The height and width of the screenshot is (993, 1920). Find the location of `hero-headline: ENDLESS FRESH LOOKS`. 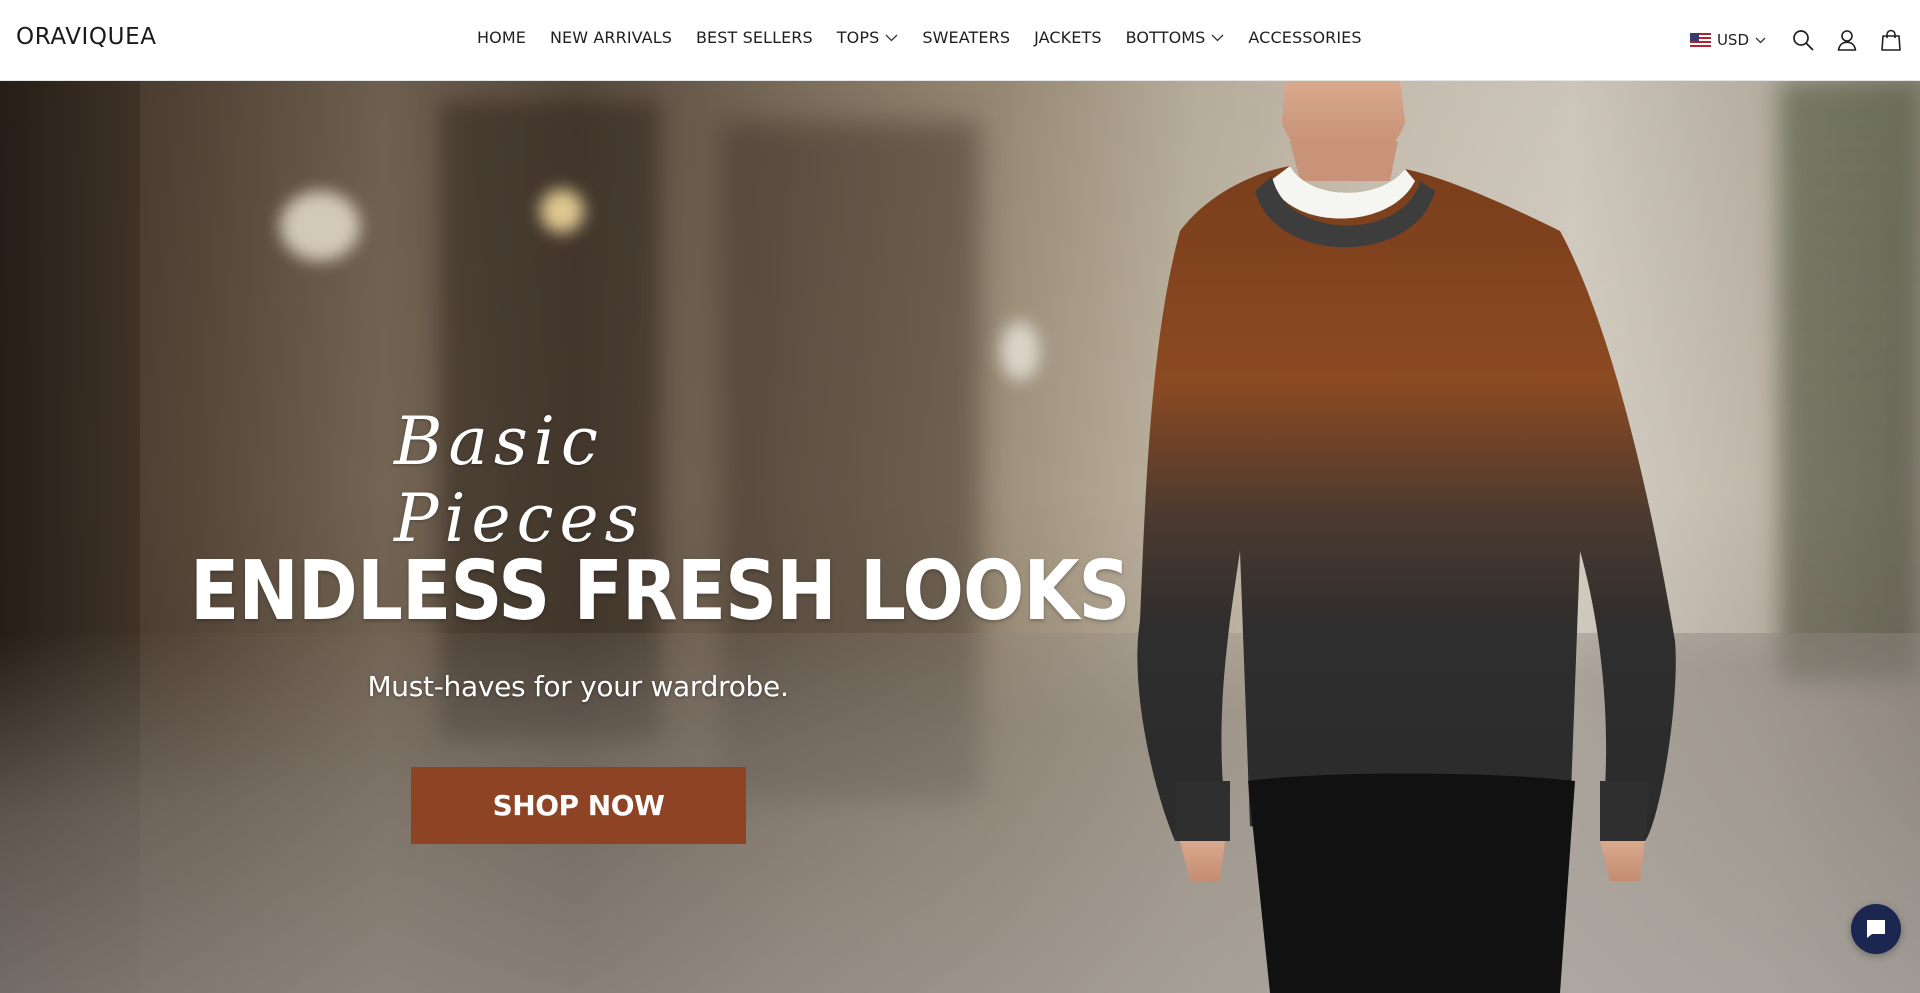

hero-headline: ENDLESS FRESH LOOKS is located at coordinates (660, 591).